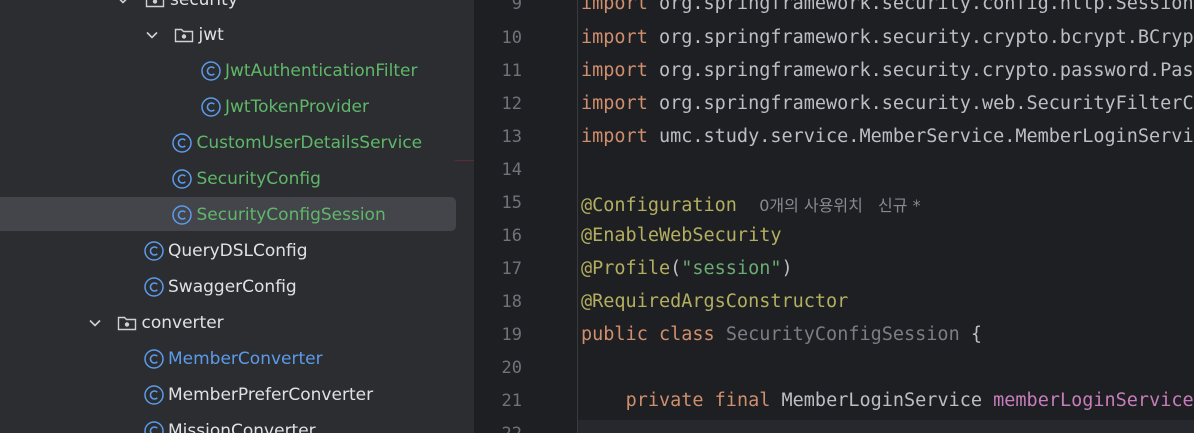  I want to click on tree-item-label: MemberPreferConverter, so click(271, 395).